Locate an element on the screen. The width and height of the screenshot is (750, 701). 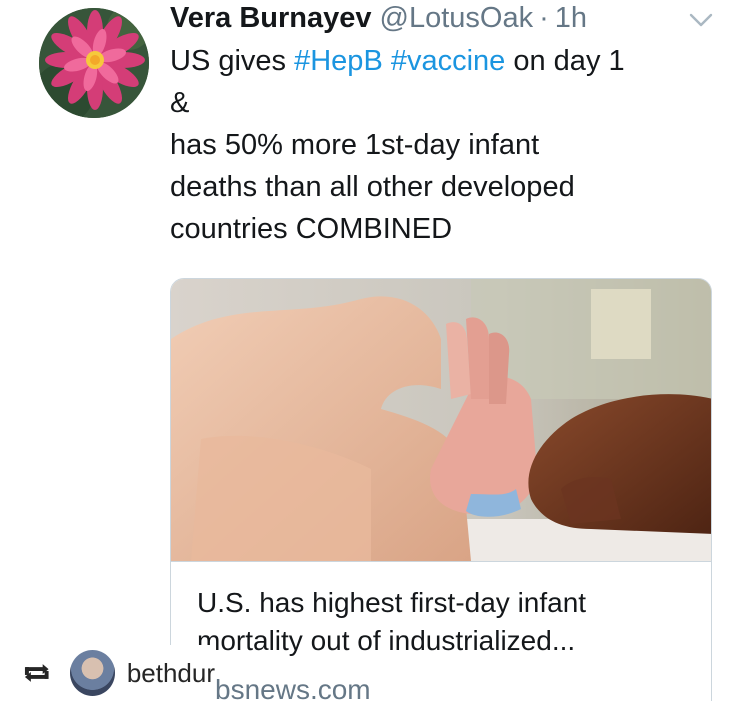
card-title-line: U.S. has highest first-day infant is located at coordinates (392, 602).